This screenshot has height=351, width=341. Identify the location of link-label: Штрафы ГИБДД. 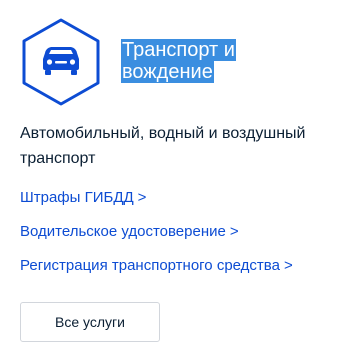
(77, 197).